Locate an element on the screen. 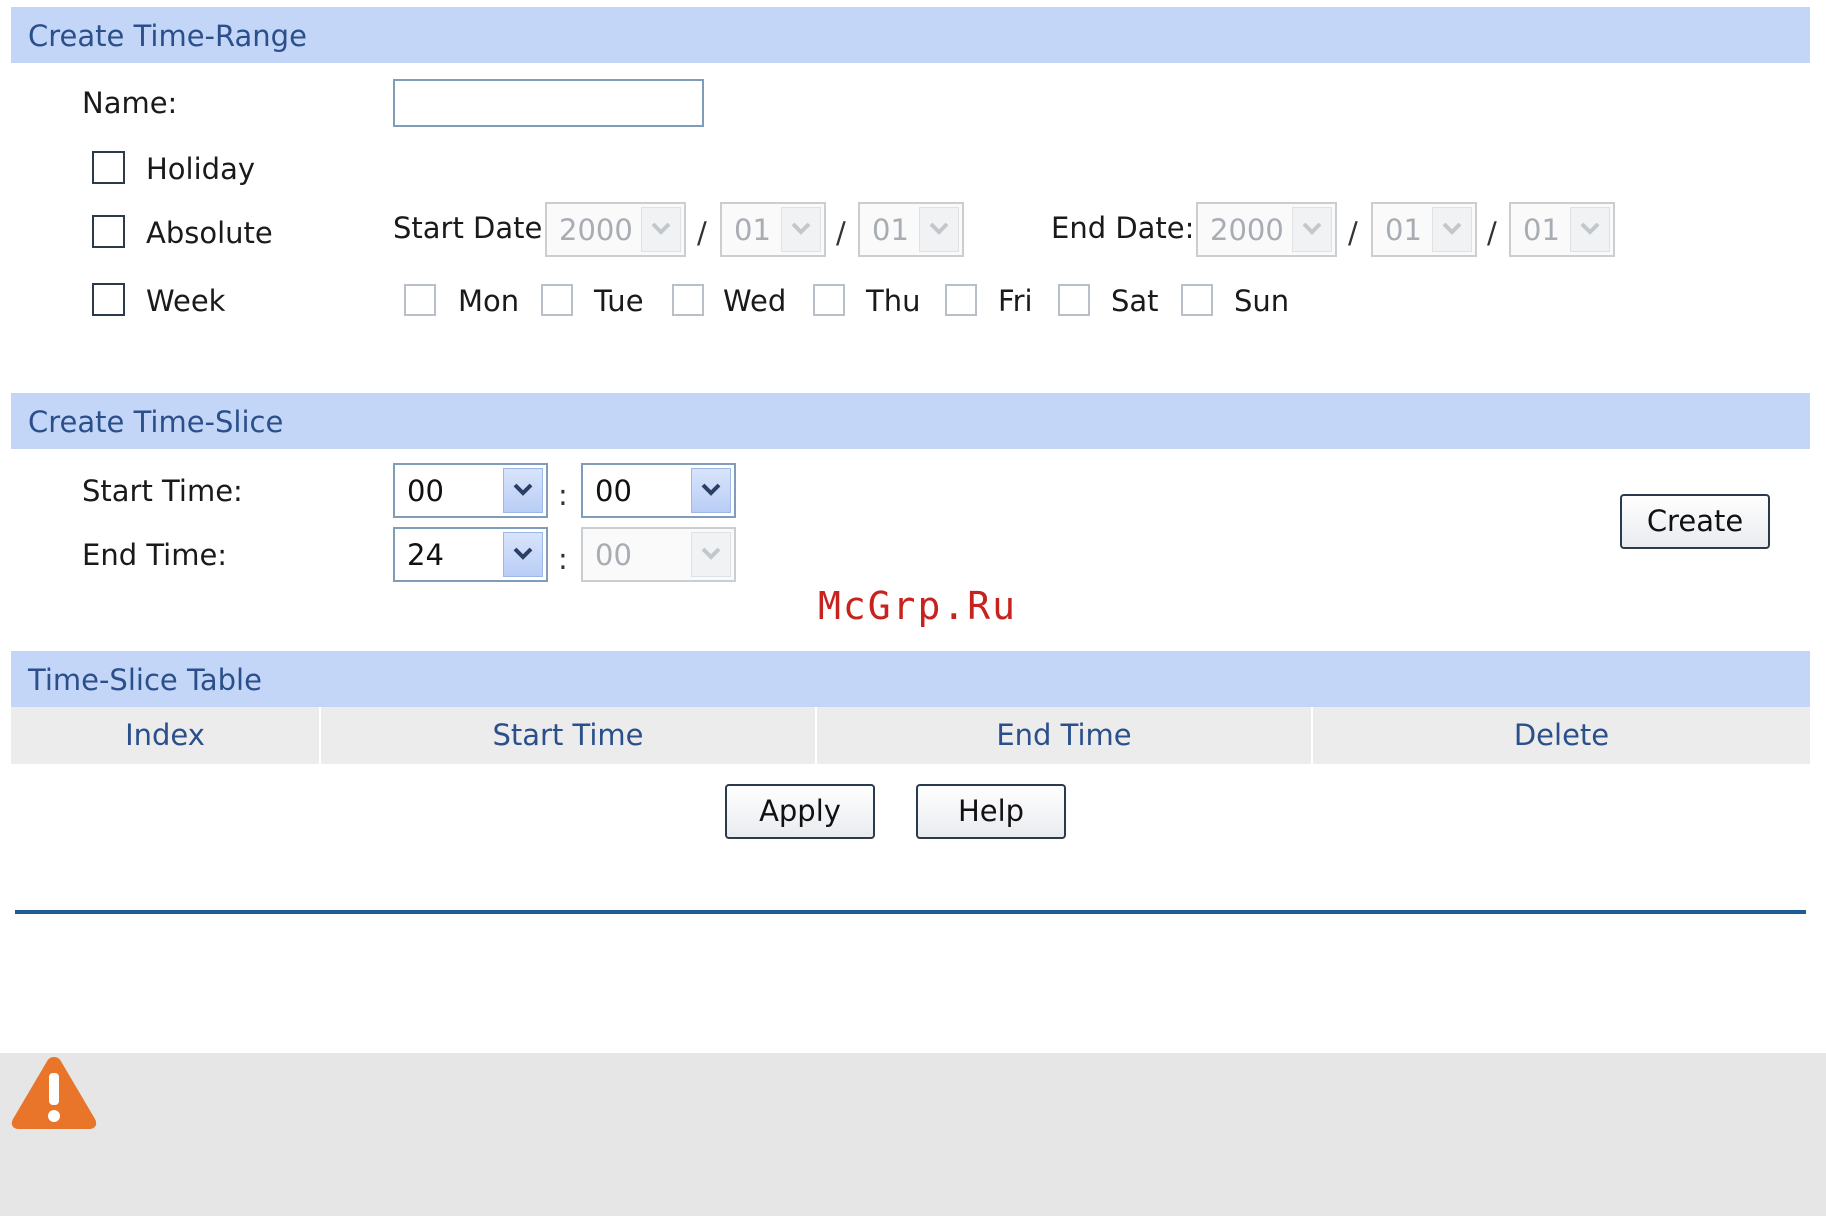  day-label: Fri is located at coordinates (1015, 301).